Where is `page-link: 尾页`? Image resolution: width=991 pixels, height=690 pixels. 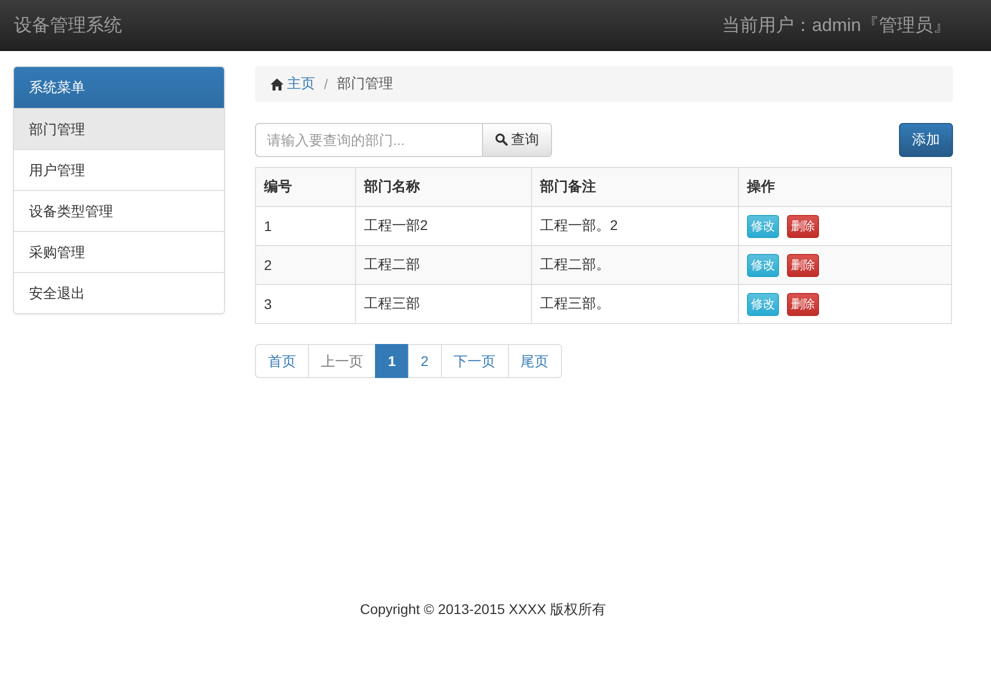
page-link: 尾页 is located at coordinates (535, 361).